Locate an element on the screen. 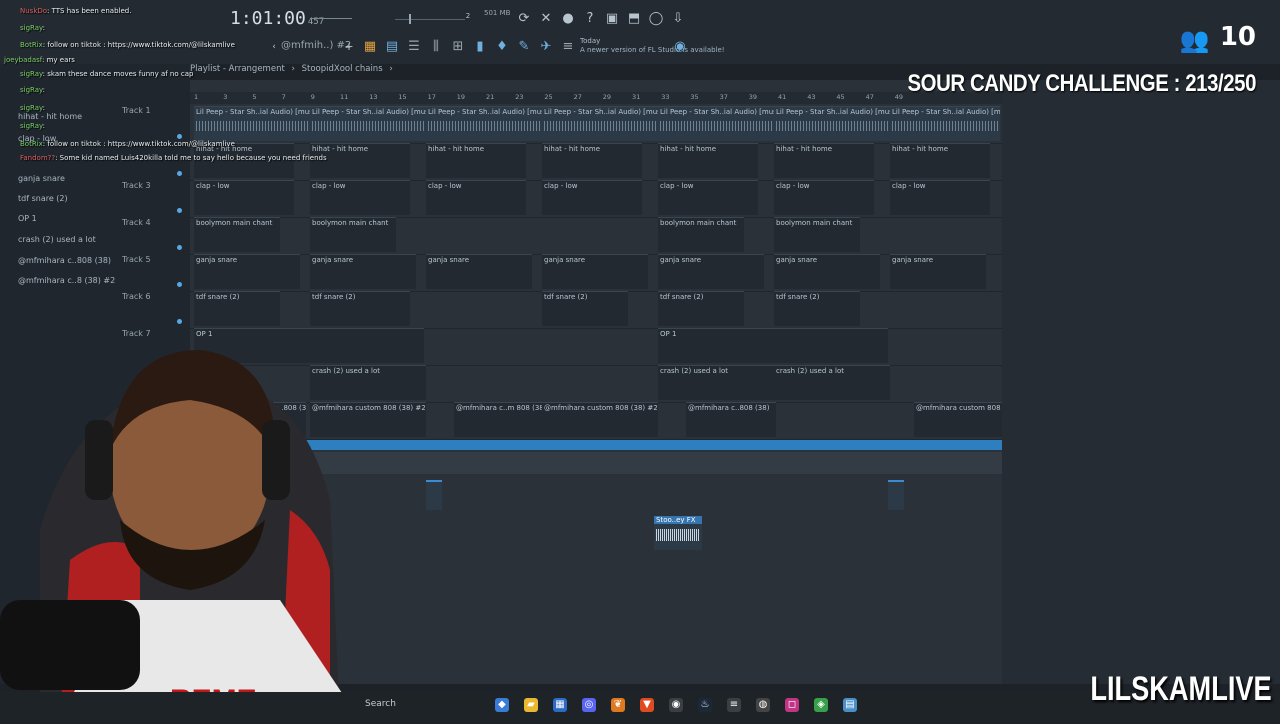 This screenshot has height=724, width=1280. store-icon: ▦ is located at coordinates (560, 705).